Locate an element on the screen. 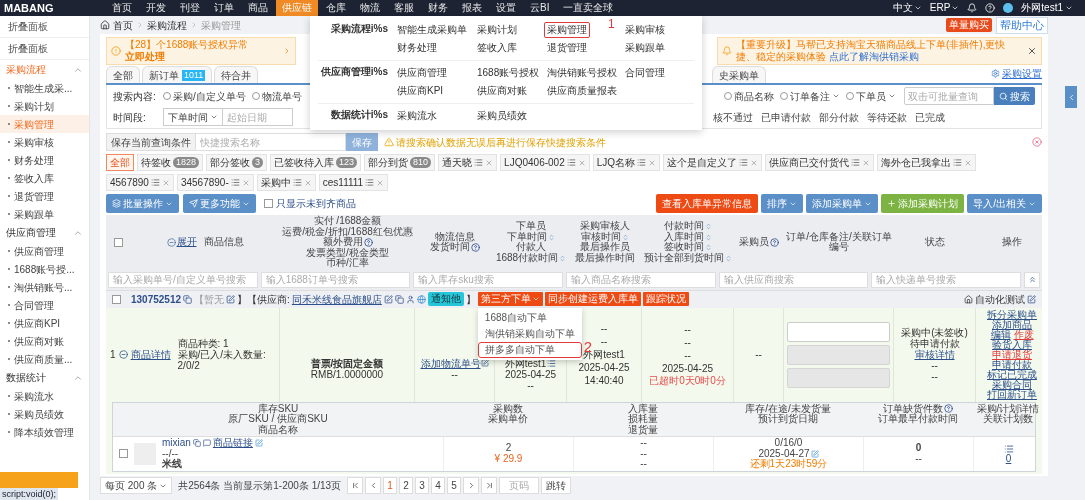  status-filter-link: 核不通过 is located at coordinates (733, 117).